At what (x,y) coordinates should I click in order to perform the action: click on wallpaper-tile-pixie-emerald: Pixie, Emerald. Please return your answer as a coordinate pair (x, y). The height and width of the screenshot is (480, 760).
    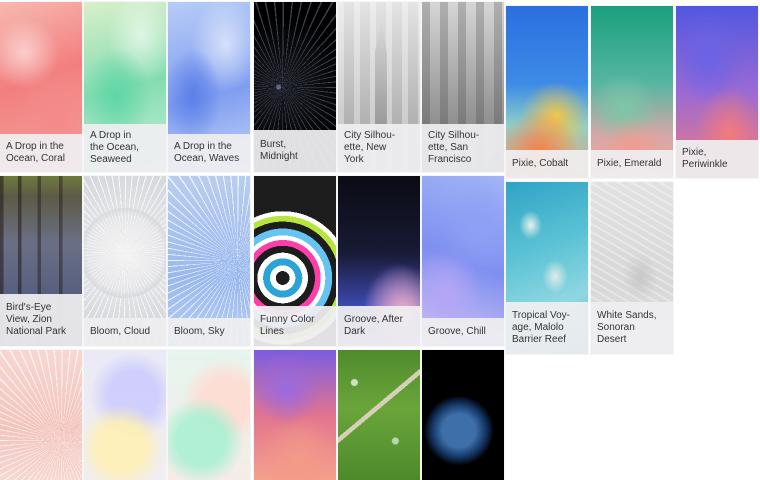
    Looking at the image, I should click on (632, 92).